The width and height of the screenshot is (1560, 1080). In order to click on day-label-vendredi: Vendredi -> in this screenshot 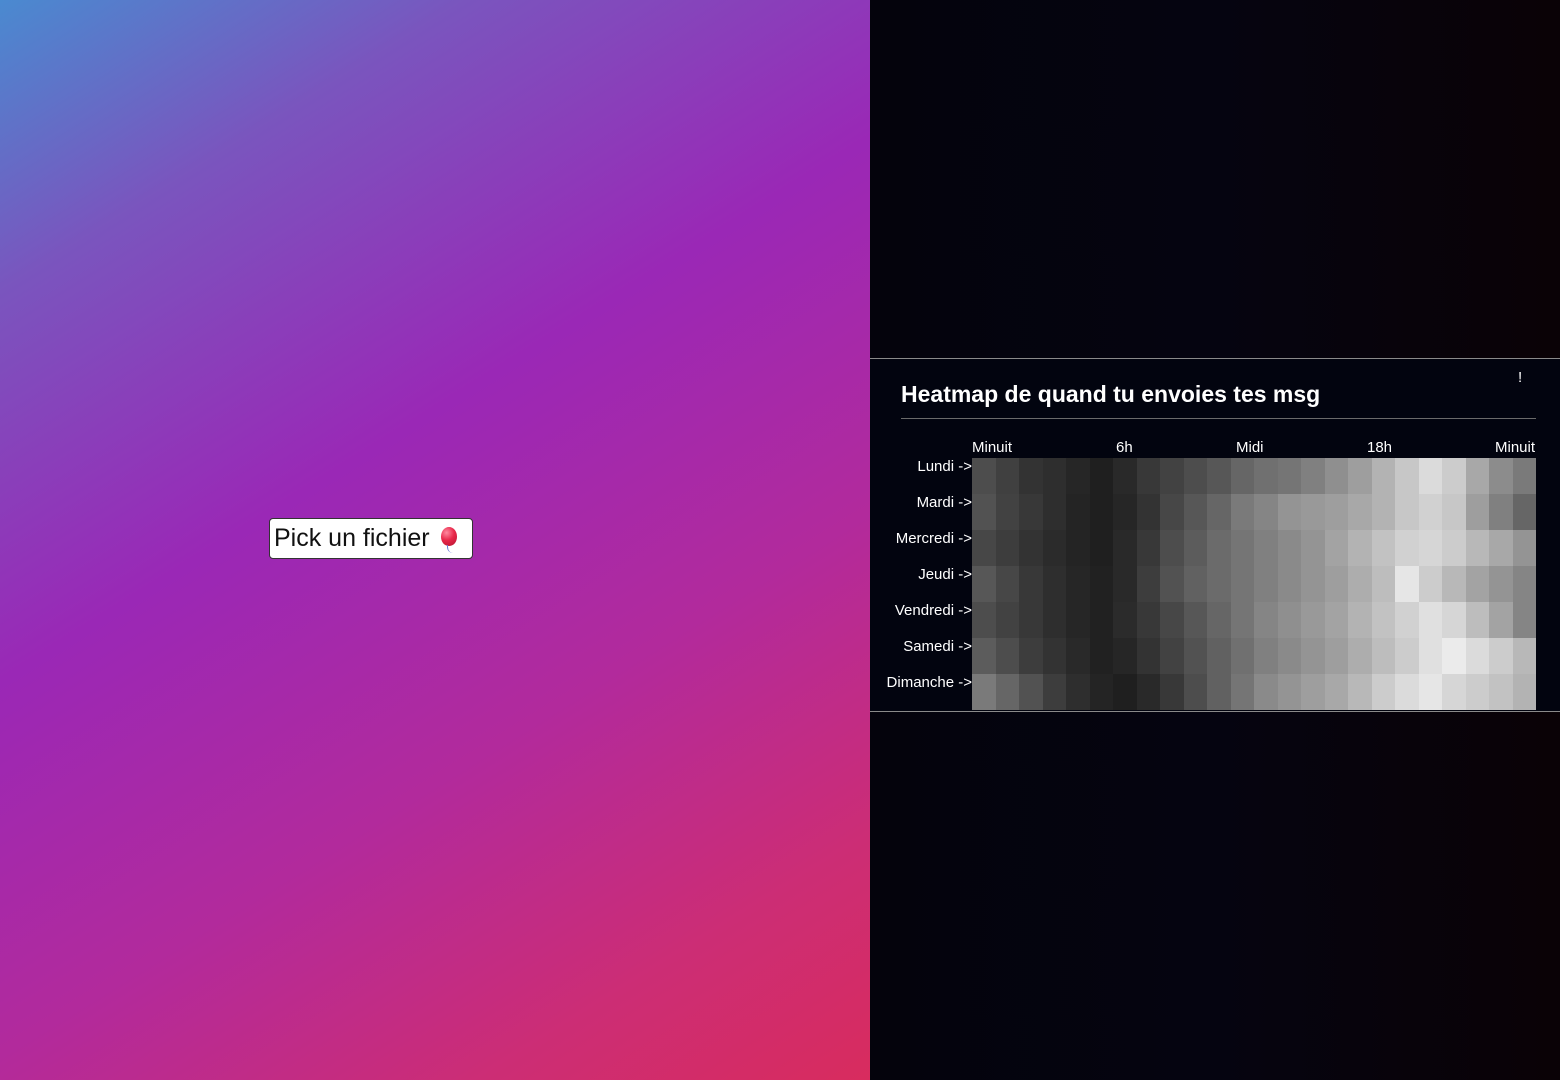, I will do `click(933, 610)`.